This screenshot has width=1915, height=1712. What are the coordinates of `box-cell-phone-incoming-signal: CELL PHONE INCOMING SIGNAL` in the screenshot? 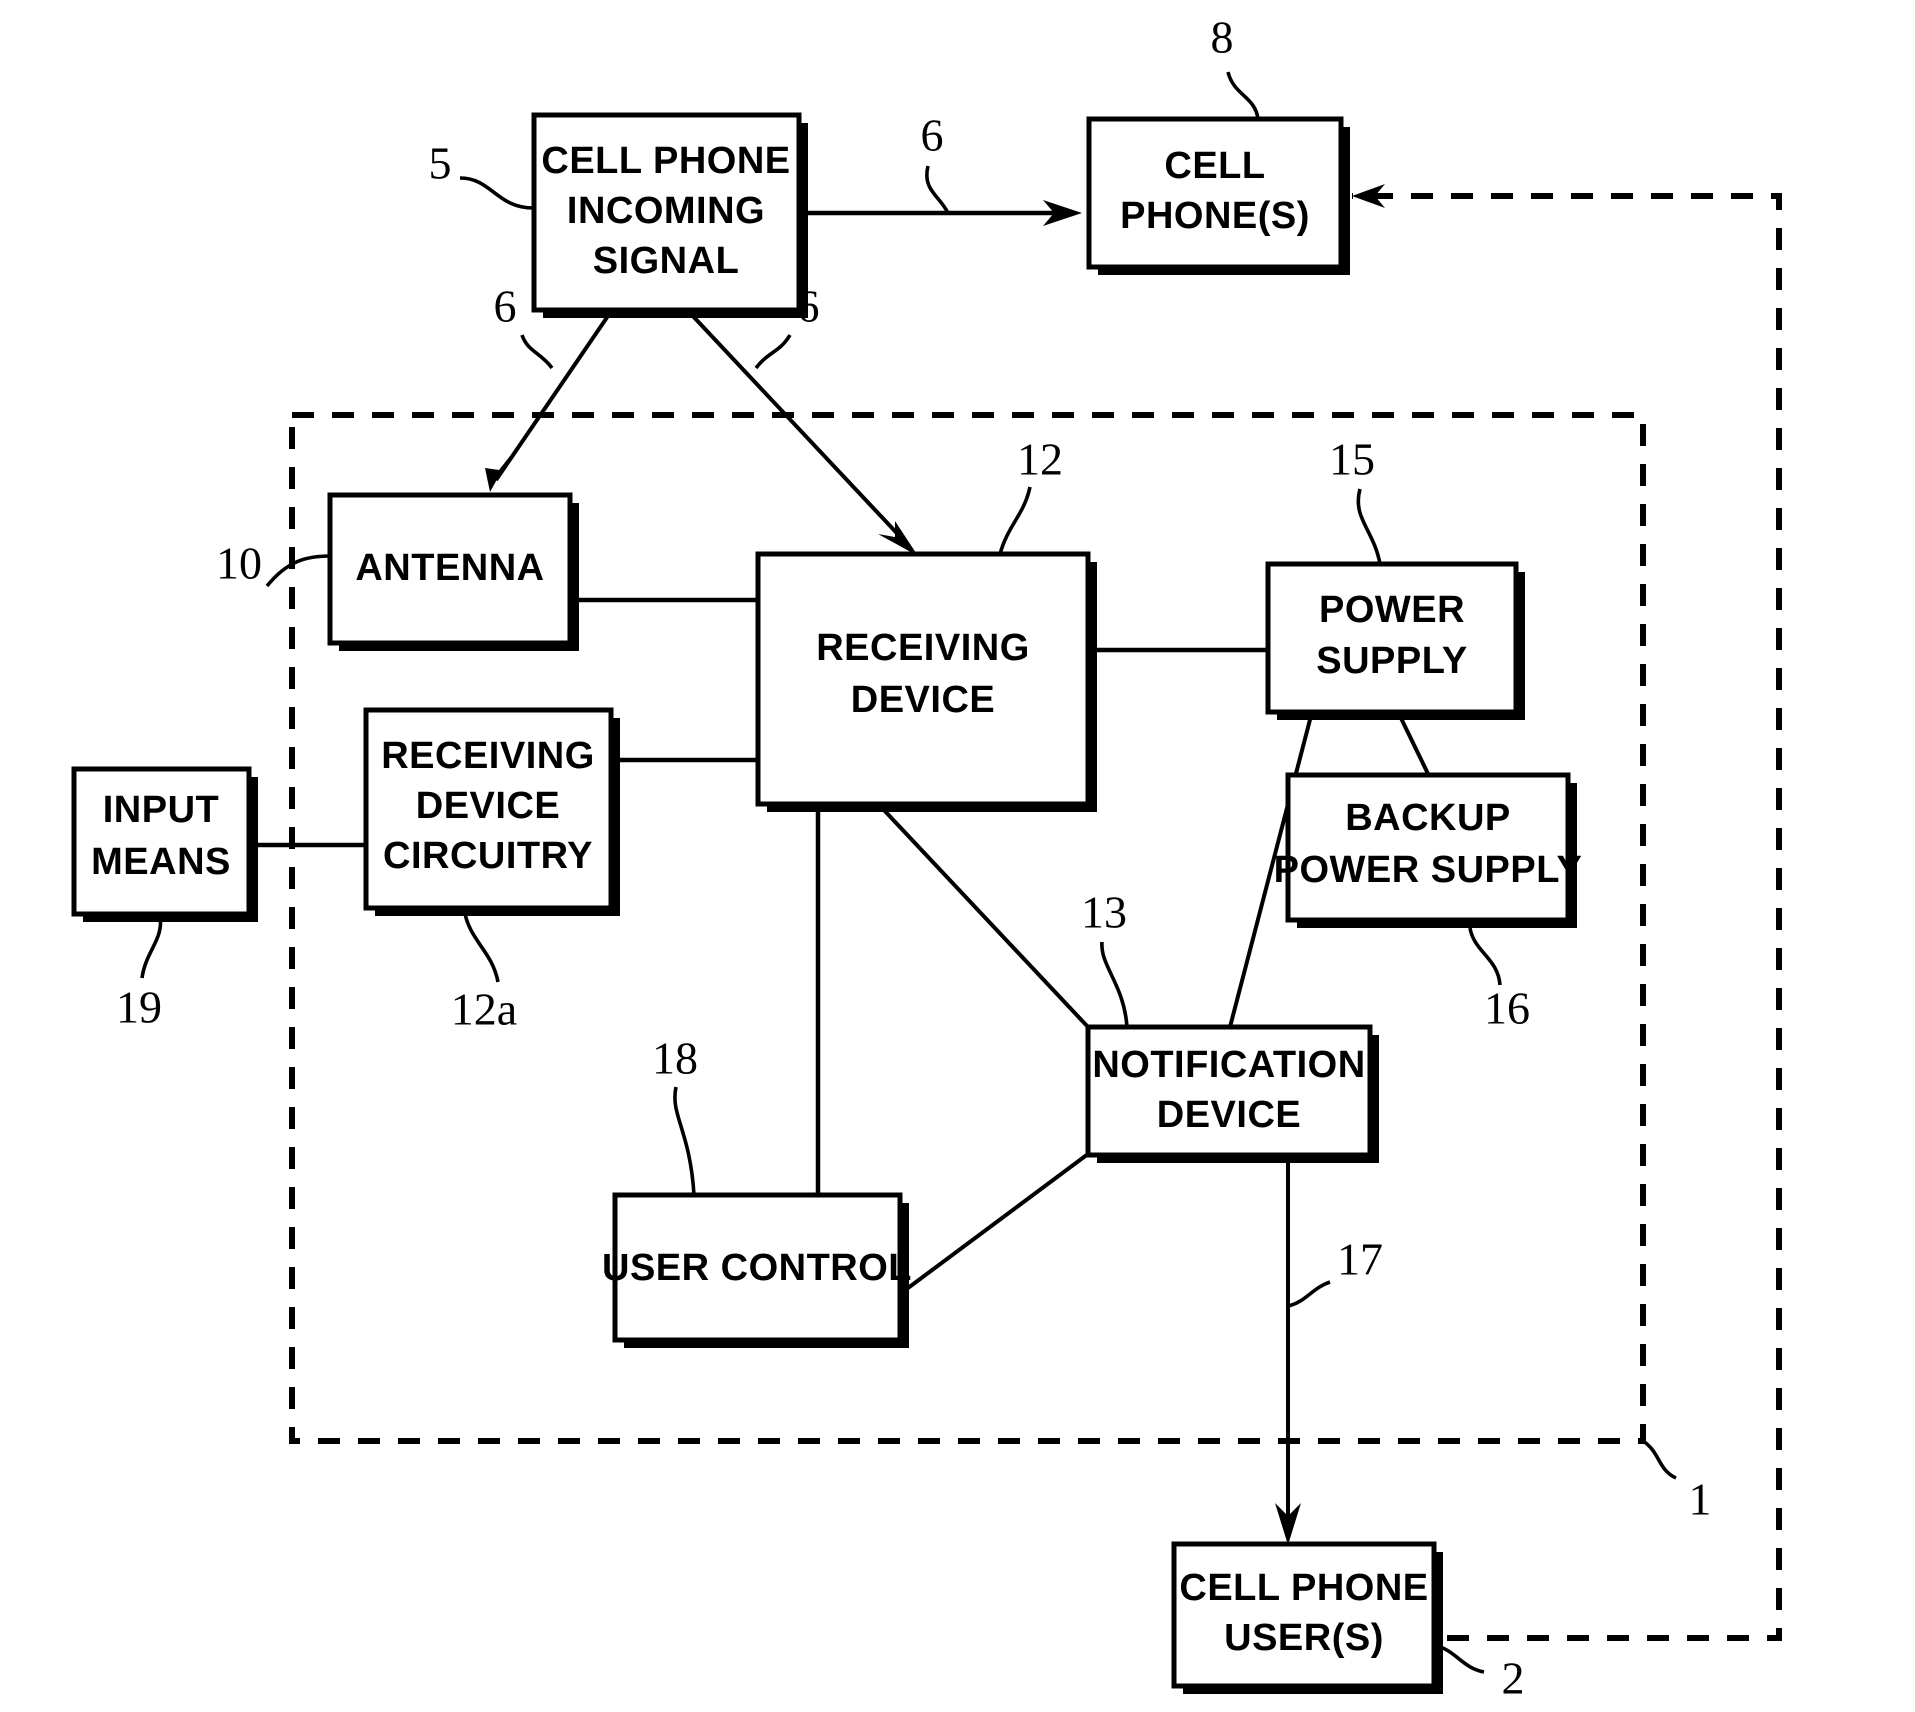 It's located at (669, 215).